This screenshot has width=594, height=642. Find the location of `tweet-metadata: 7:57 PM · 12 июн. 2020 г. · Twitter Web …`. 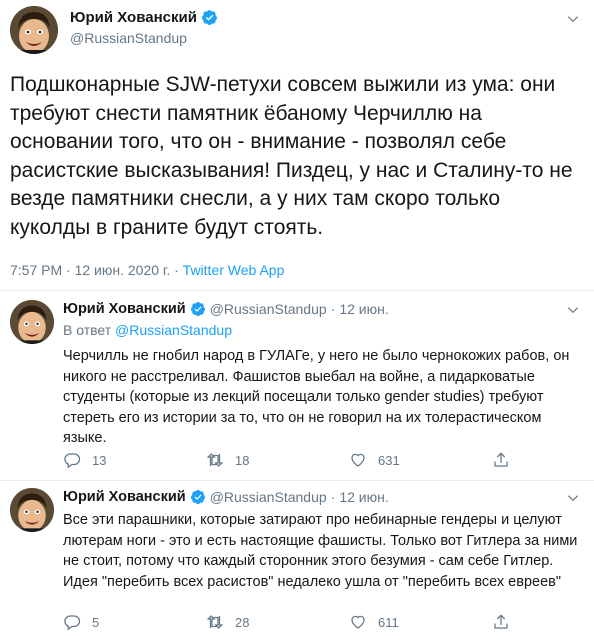

tweet-metadata: 7:57 PM · 12 июн. 2020 г. · Twitter Web … is located at coordinates (147, 270).